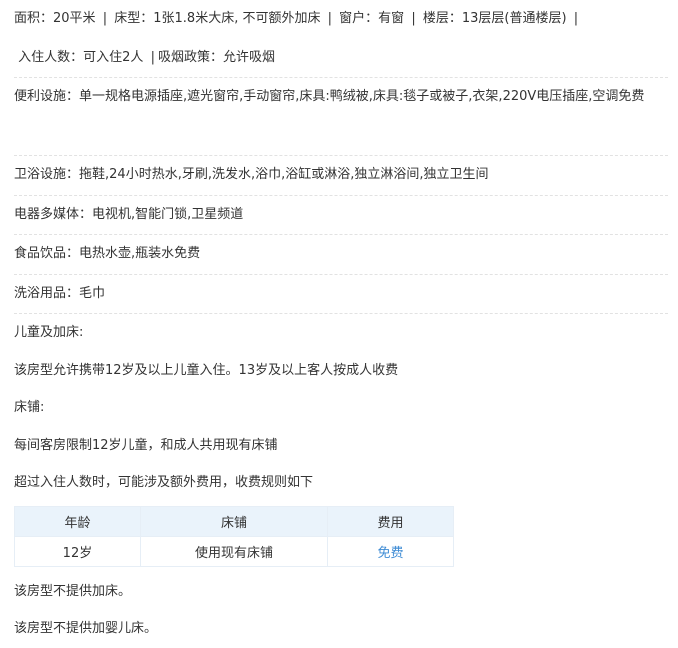 The height and width of the screenshot is (648, 678). What do you see at coordinates (284, 174) in the screenshot?
I see `facility-value: 拖鞋,24小时热水,牙刷,洗发水,浴巾,浴缸或淋浴,独立淋浴间,独立卫生间` at bounding box center [284, 174].